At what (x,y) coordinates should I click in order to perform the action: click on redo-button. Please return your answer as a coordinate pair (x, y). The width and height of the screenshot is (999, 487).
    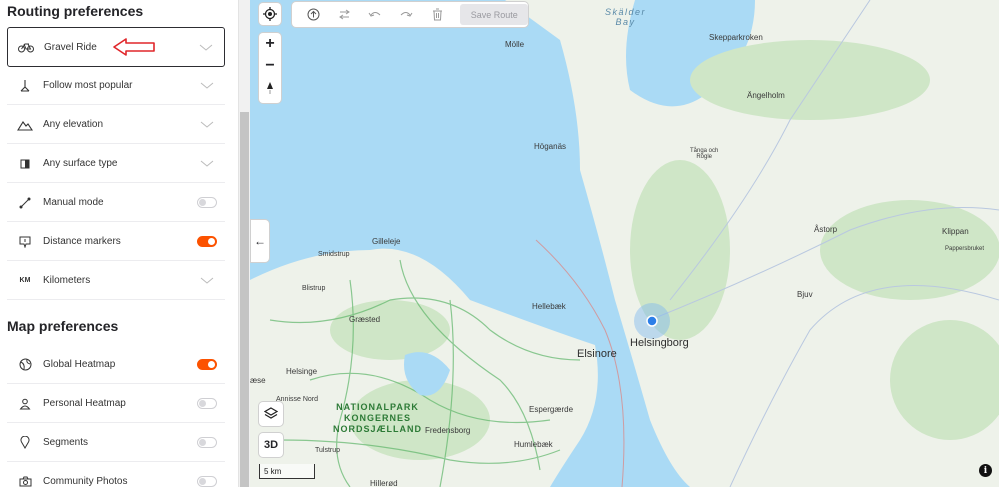
    Looking at the image, I should click on (406, 15).